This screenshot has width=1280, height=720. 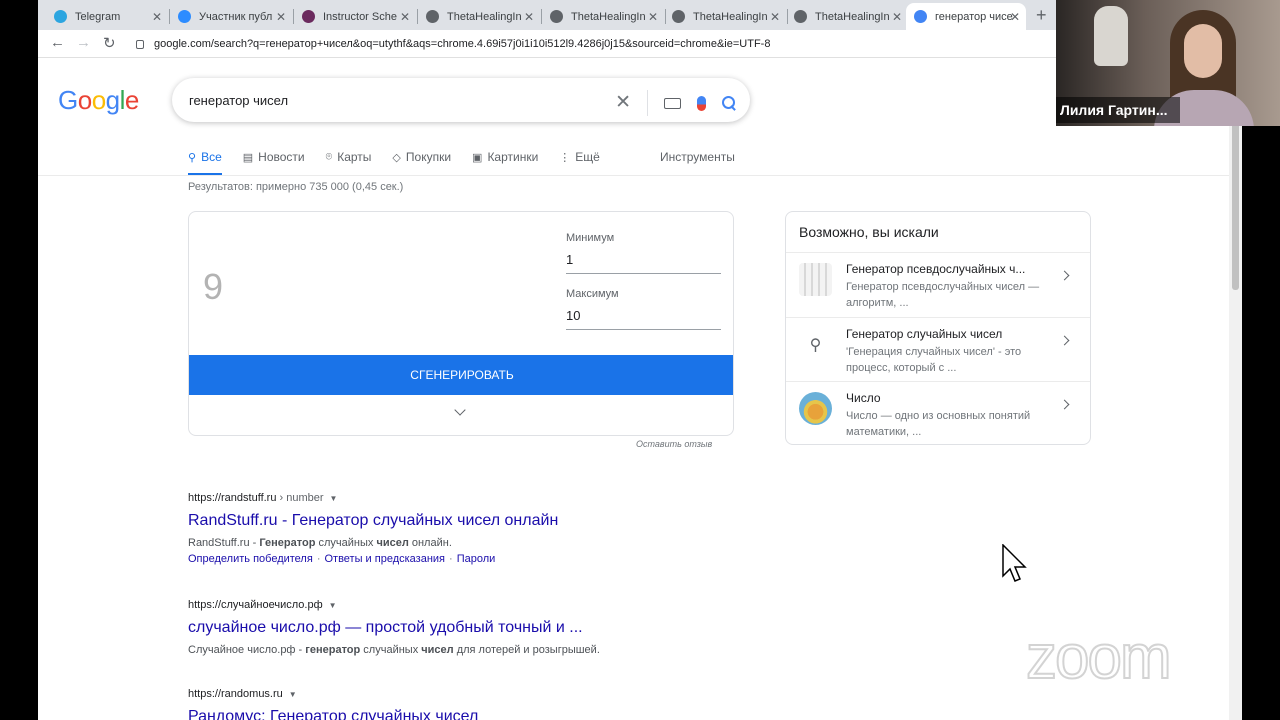 What do you see at coordinates (329, 156) in the screenshot?
I see `pin-icon: ⌾` at bounding box center [329, 156].